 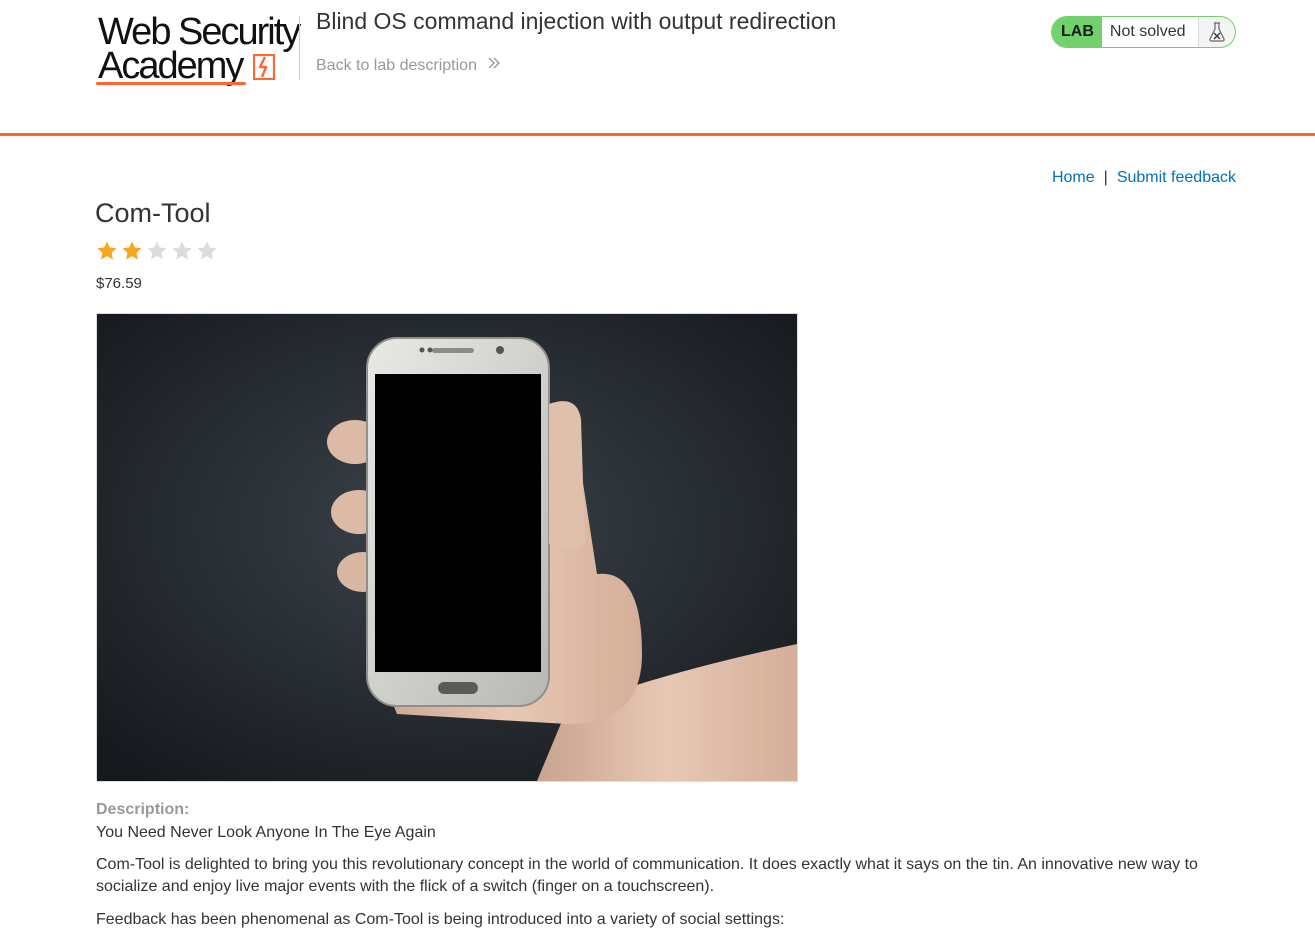 I want to click on logo-text-line2: Academy, so click(x=171, y=66).